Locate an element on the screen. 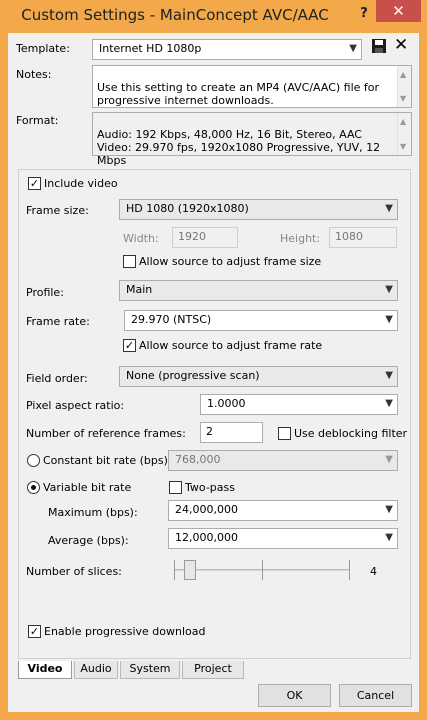 The width and height of the screenshot is (427, 720). field-order-value: None (progressive scan) is located at coordinates (193, 375).